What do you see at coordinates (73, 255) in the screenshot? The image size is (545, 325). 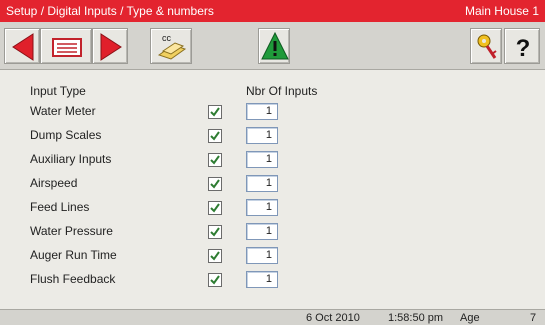 I see `input-type-label: Auger Run Time` at bounding box center [73, 255].